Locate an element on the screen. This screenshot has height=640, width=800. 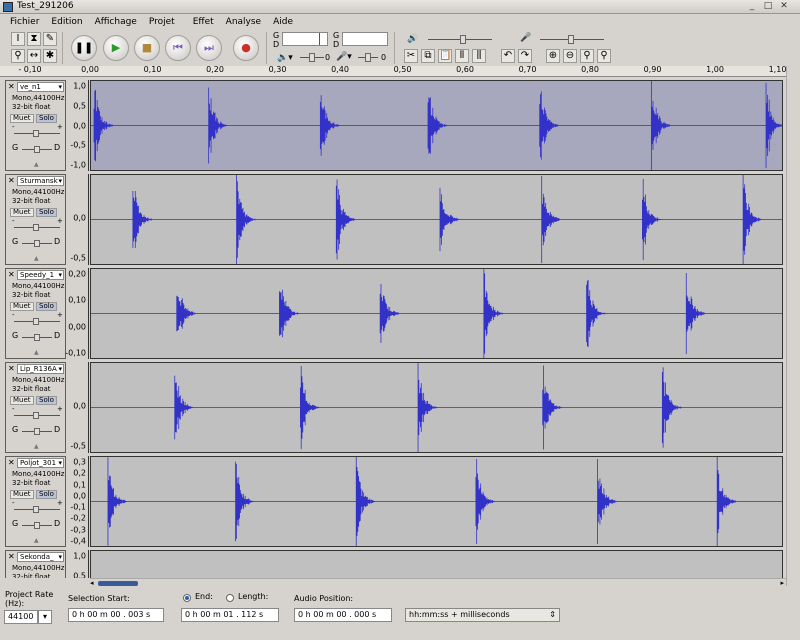
track-name-dropdown: Speedy_1 ▾ is located at coordinates (40, 275).